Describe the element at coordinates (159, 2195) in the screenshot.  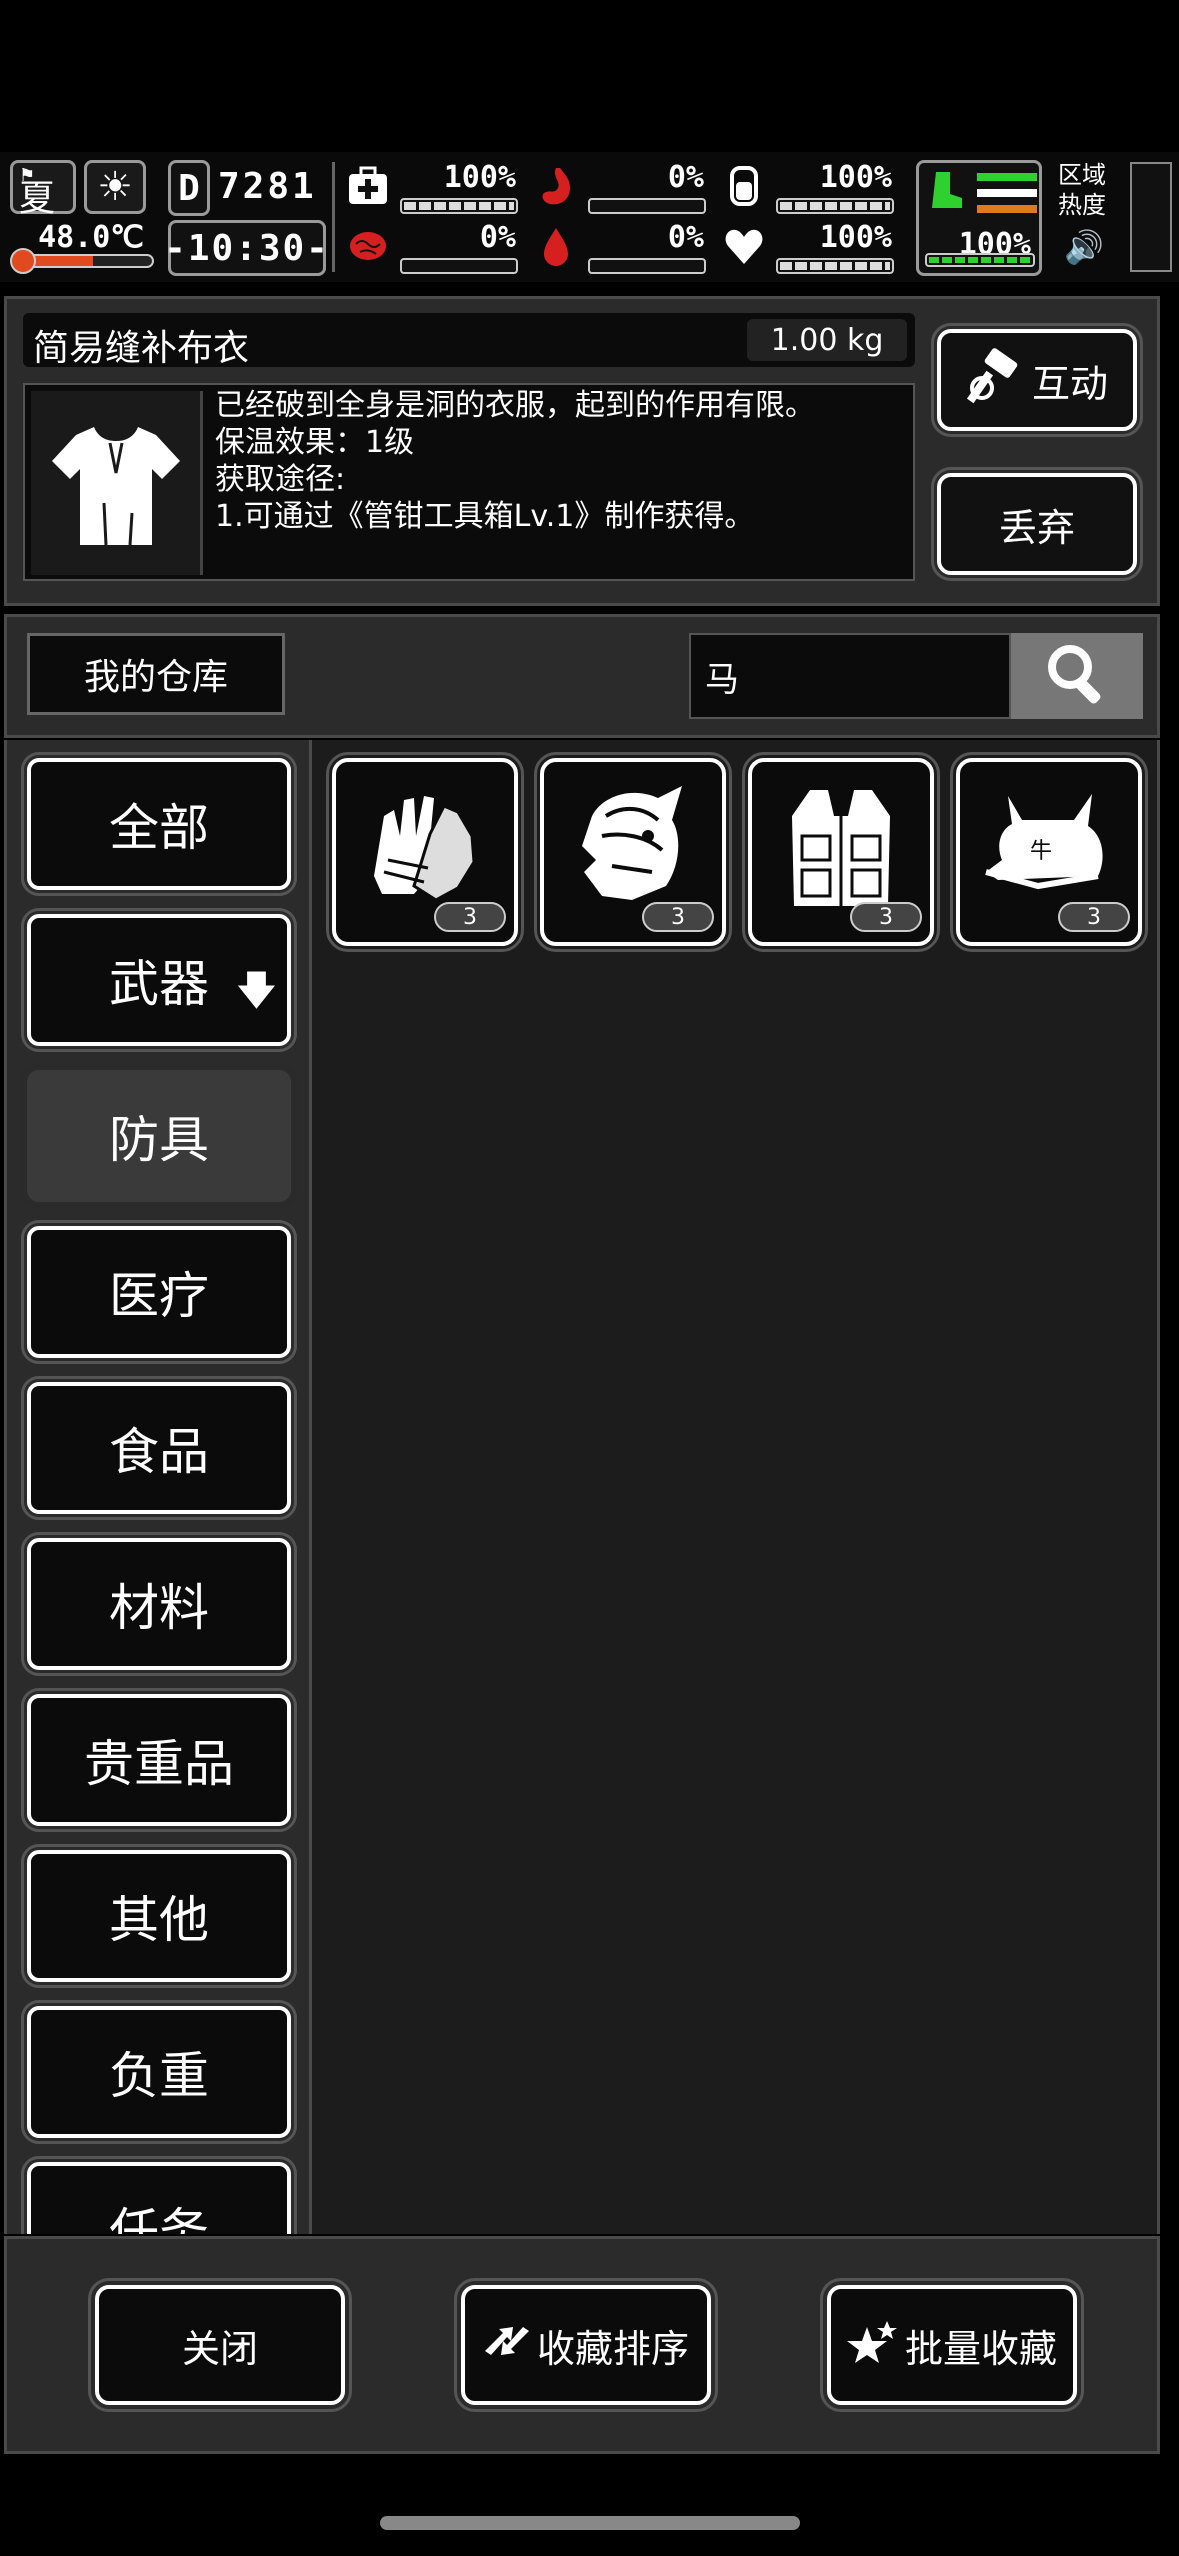
I see `category-quest: 任务` at that location.